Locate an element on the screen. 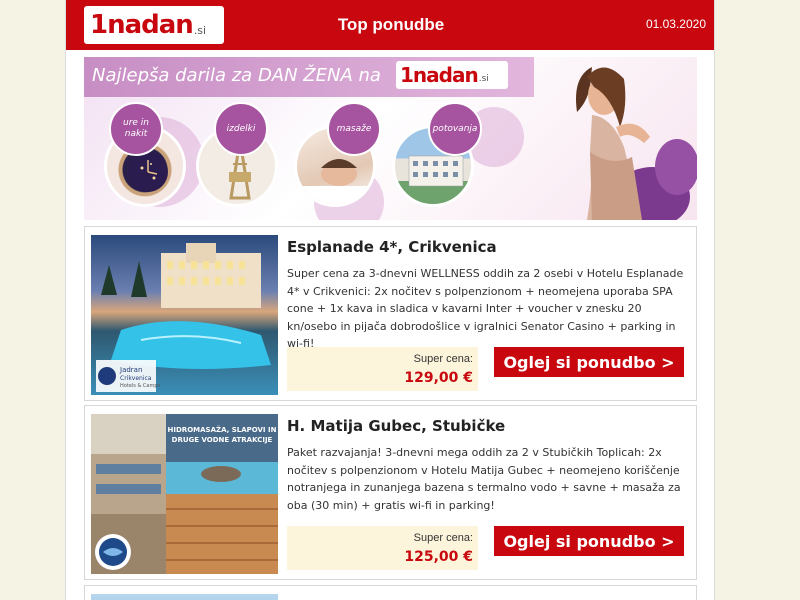 The height and width of the screenshot is (600, 800). price-value: 125,00 € is located at coordinates (438, 557).